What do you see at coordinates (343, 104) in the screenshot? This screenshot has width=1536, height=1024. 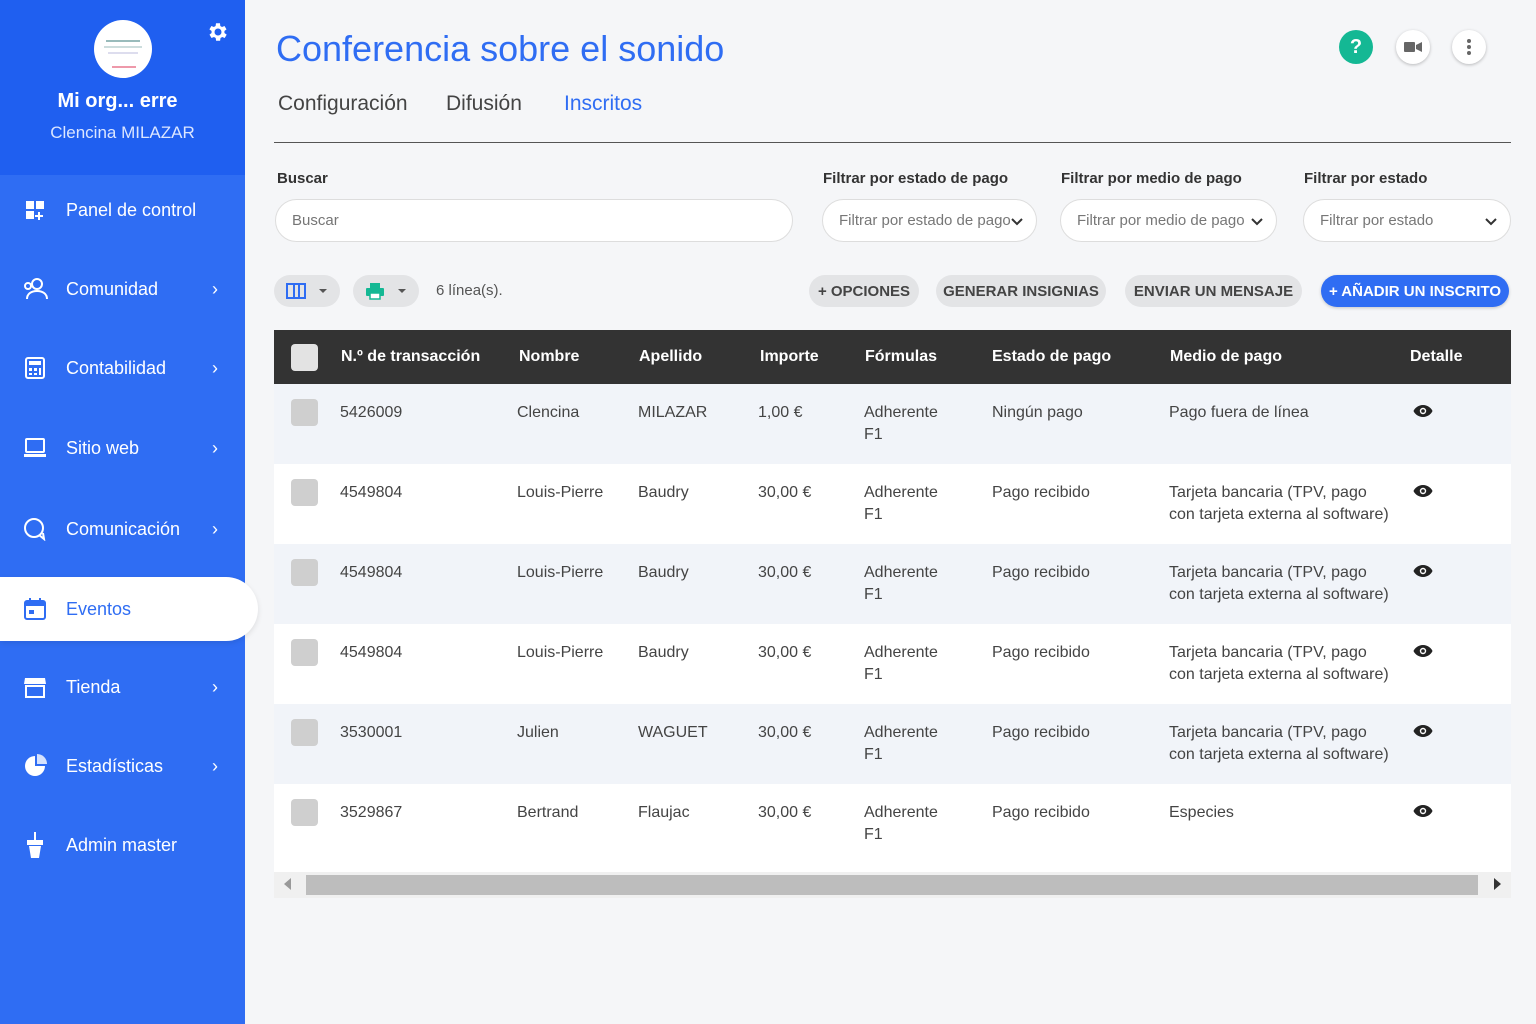 I see `tab-configuracion: Configuración` at bounding box center [343, 104].